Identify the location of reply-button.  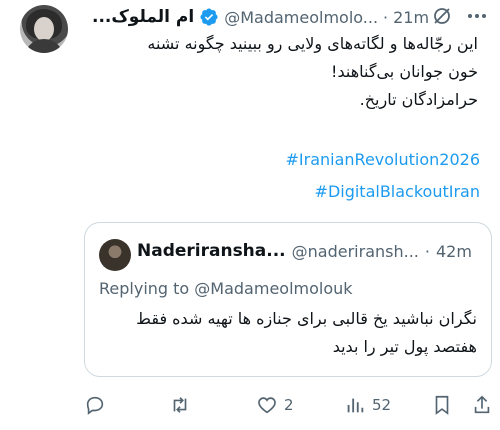
(98, 405).